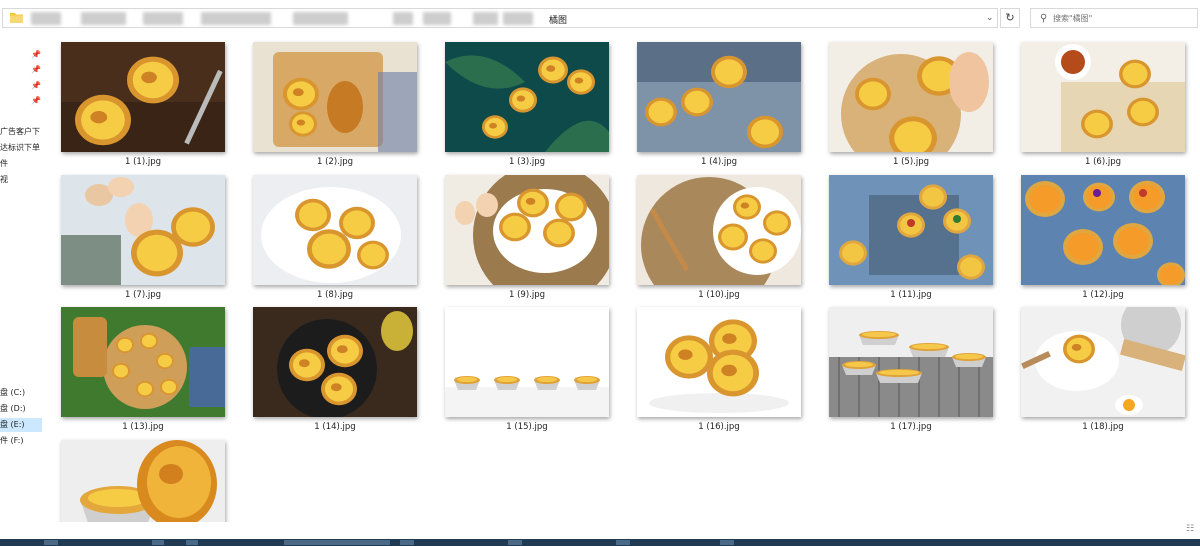 The width and height of the screenshot is (1200, 546). What do you see at coordinates (600, 542) in the screenshot?
I see `taskbar` at bounding box center [600, 542].